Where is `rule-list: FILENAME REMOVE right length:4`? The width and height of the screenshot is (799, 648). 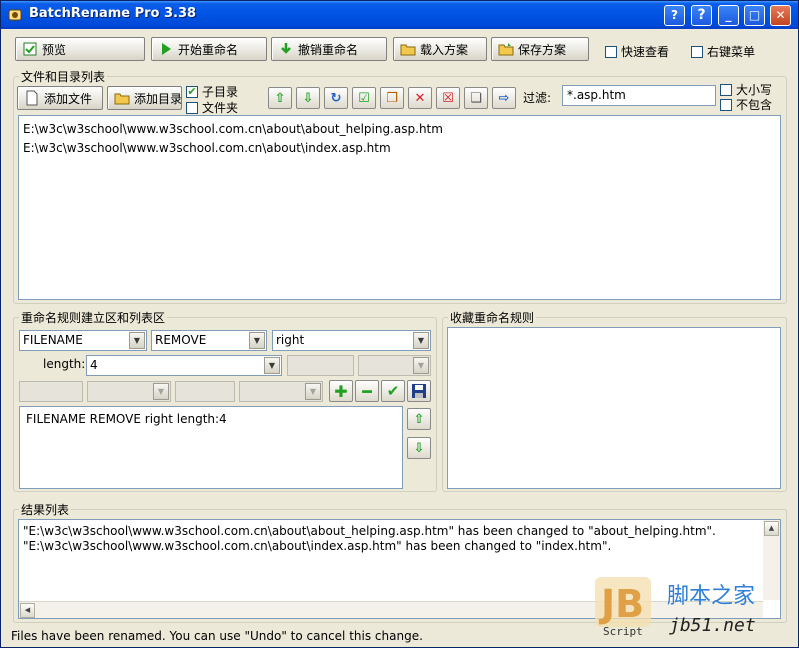 rule-list: FILENAME REMOVE right length:4 is located at coordinates (211, 447).